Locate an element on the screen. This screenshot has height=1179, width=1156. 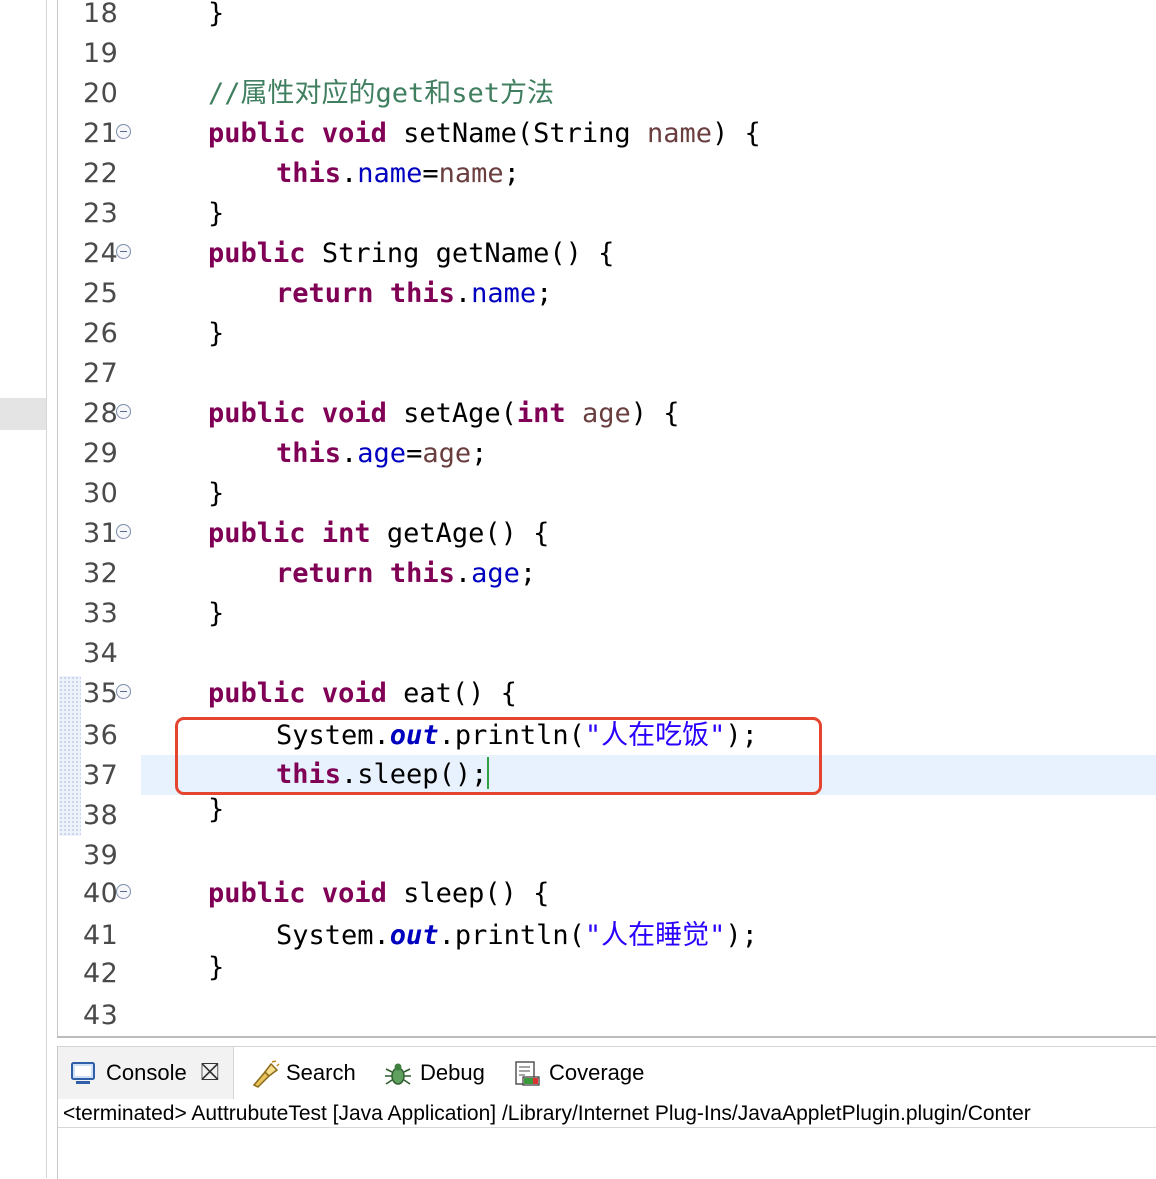
tab-search: Search is located at coordinates (303, 1073).